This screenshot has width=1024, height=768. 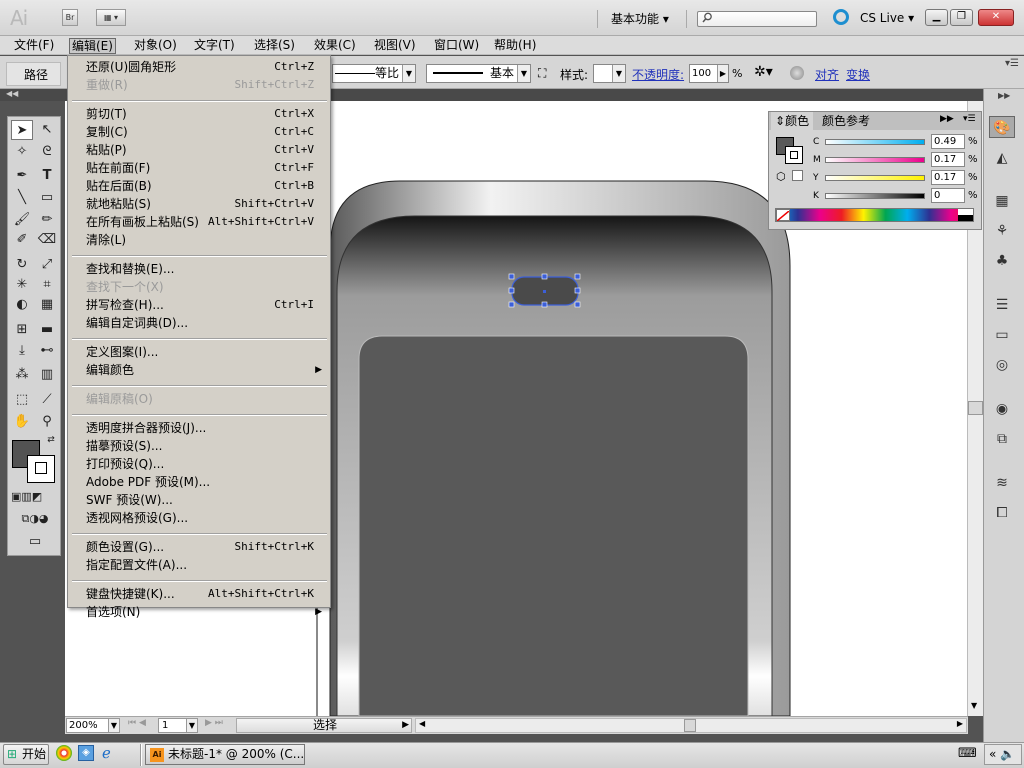 What do you see at coordinates (961, 17) in the screenshot?
I see `restore-button: ❐` at bounding box center [961, 17].